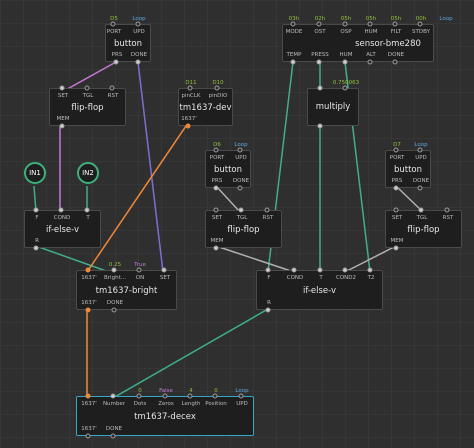 The height and width of the screenshot is (448, 474). I want to click on wire-btnmid-prs-to-tgl, so click(228, 199).